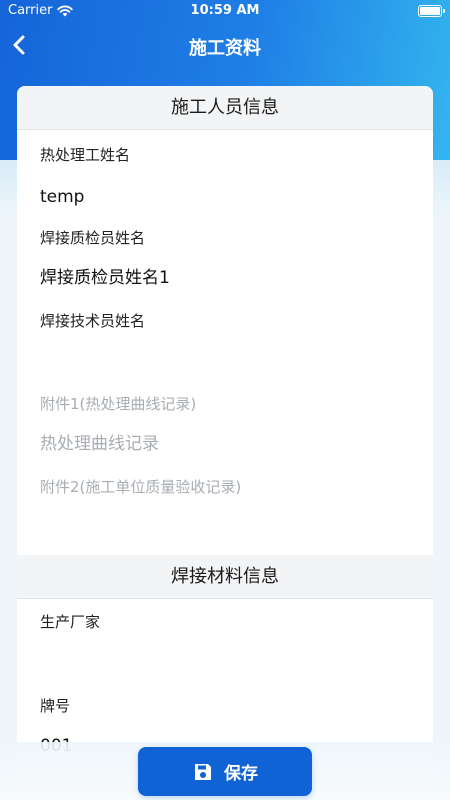  What do you see at coordinates (85, 155) in the screenshot?
I see `field-label: 热处理工姓名` at bounding box center [85, 155].